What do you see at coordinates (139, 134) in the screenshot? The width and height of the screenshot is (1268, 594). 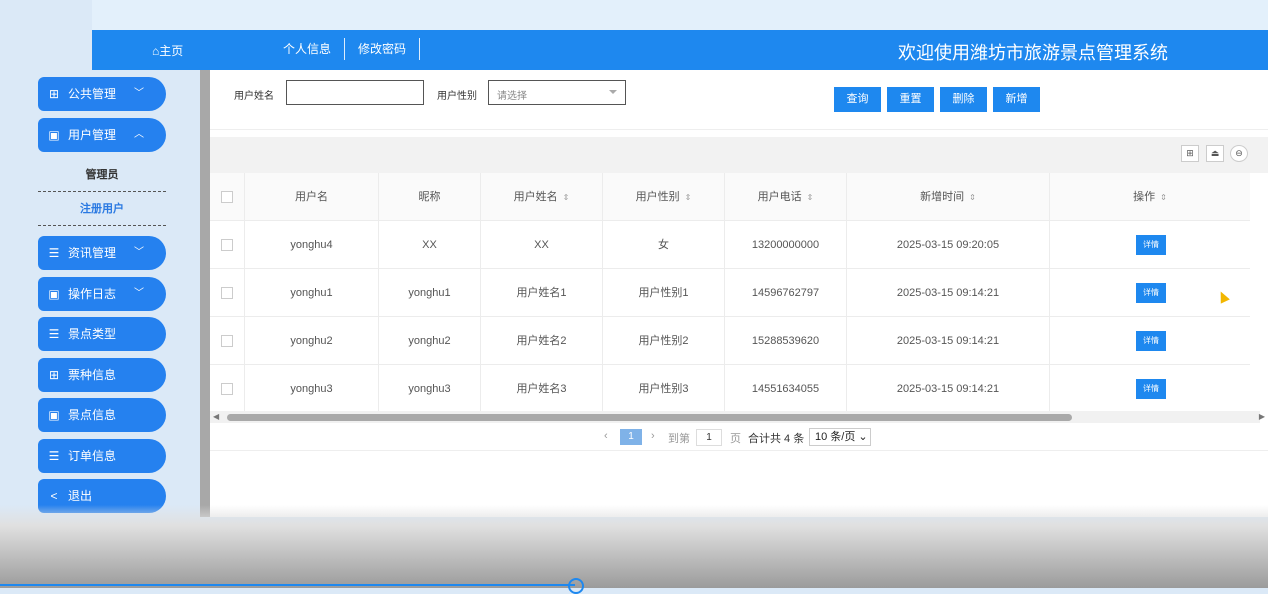 I see `chevron-up-icon: ︿` at bounding box center [139, 134].